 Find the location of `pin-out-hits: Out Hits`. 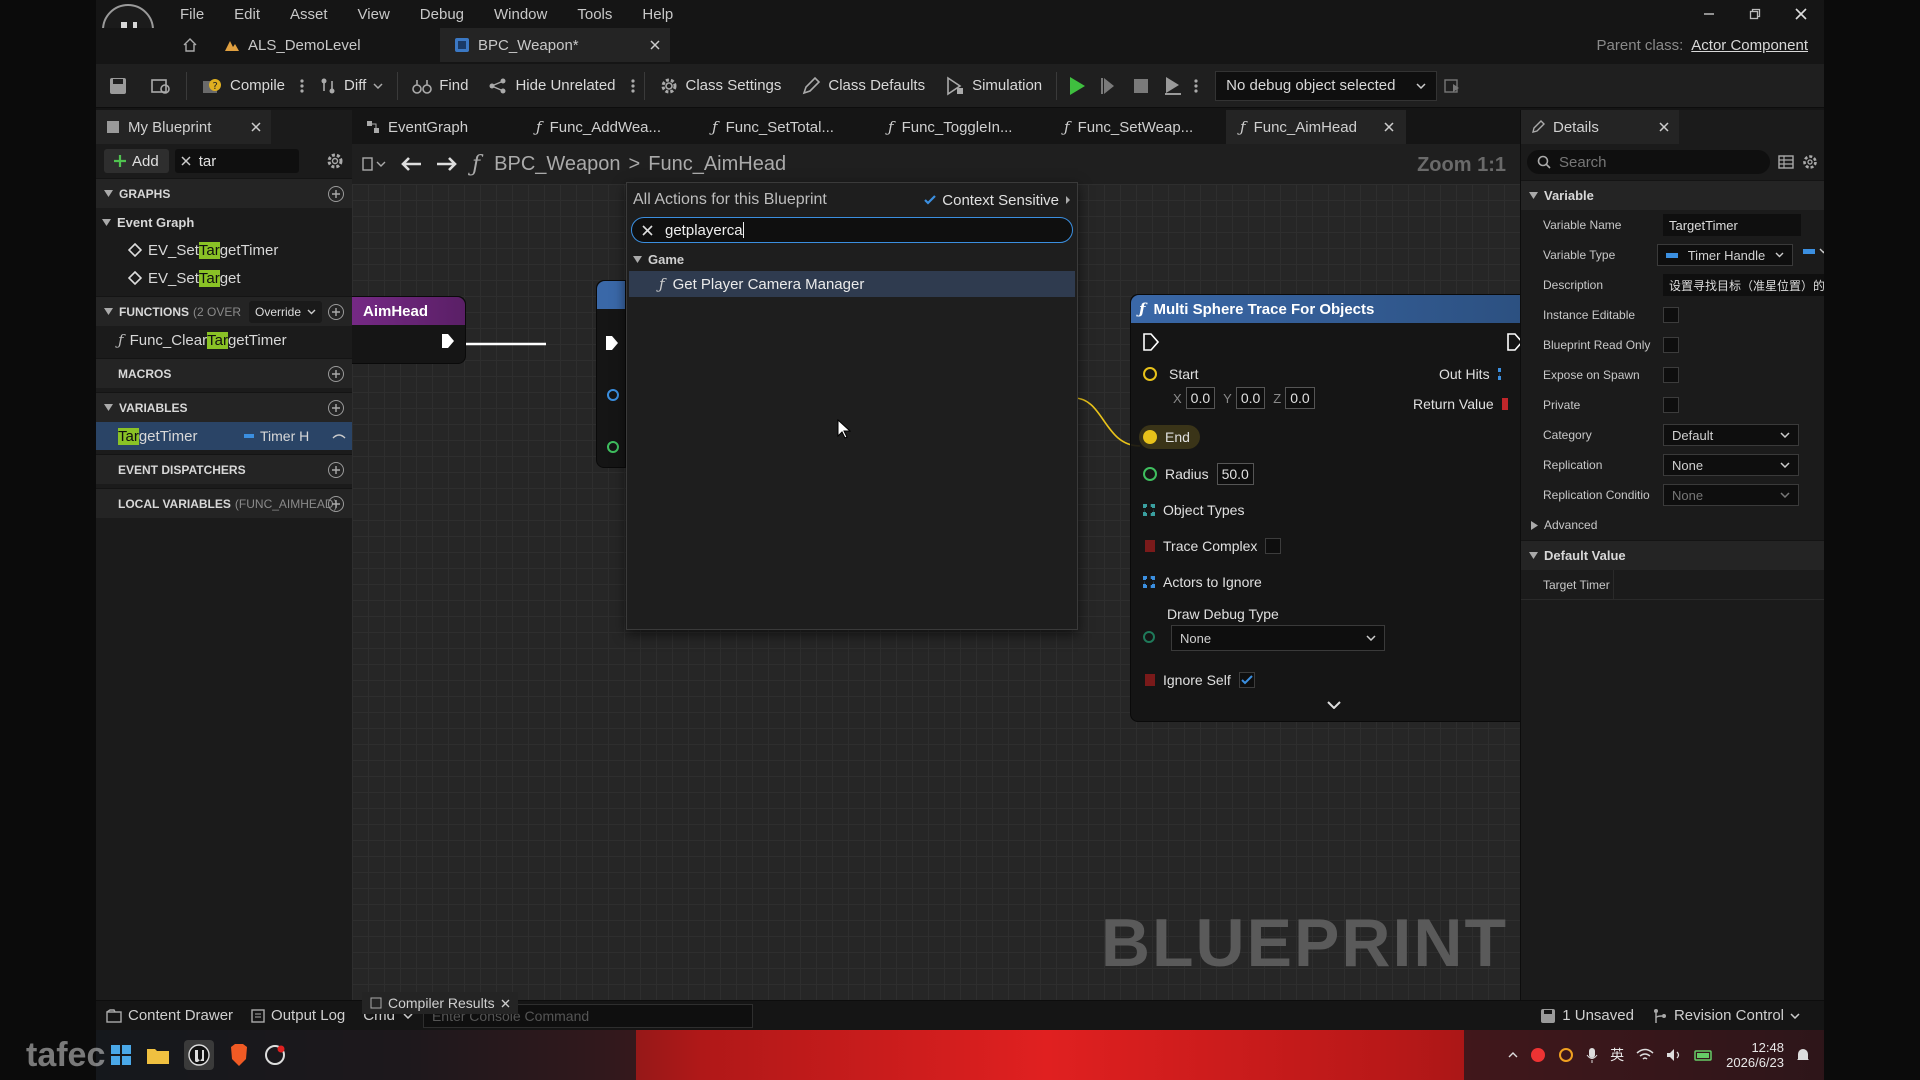

pin-out-hits: Out Hits is located at coordinates (1472, 374).